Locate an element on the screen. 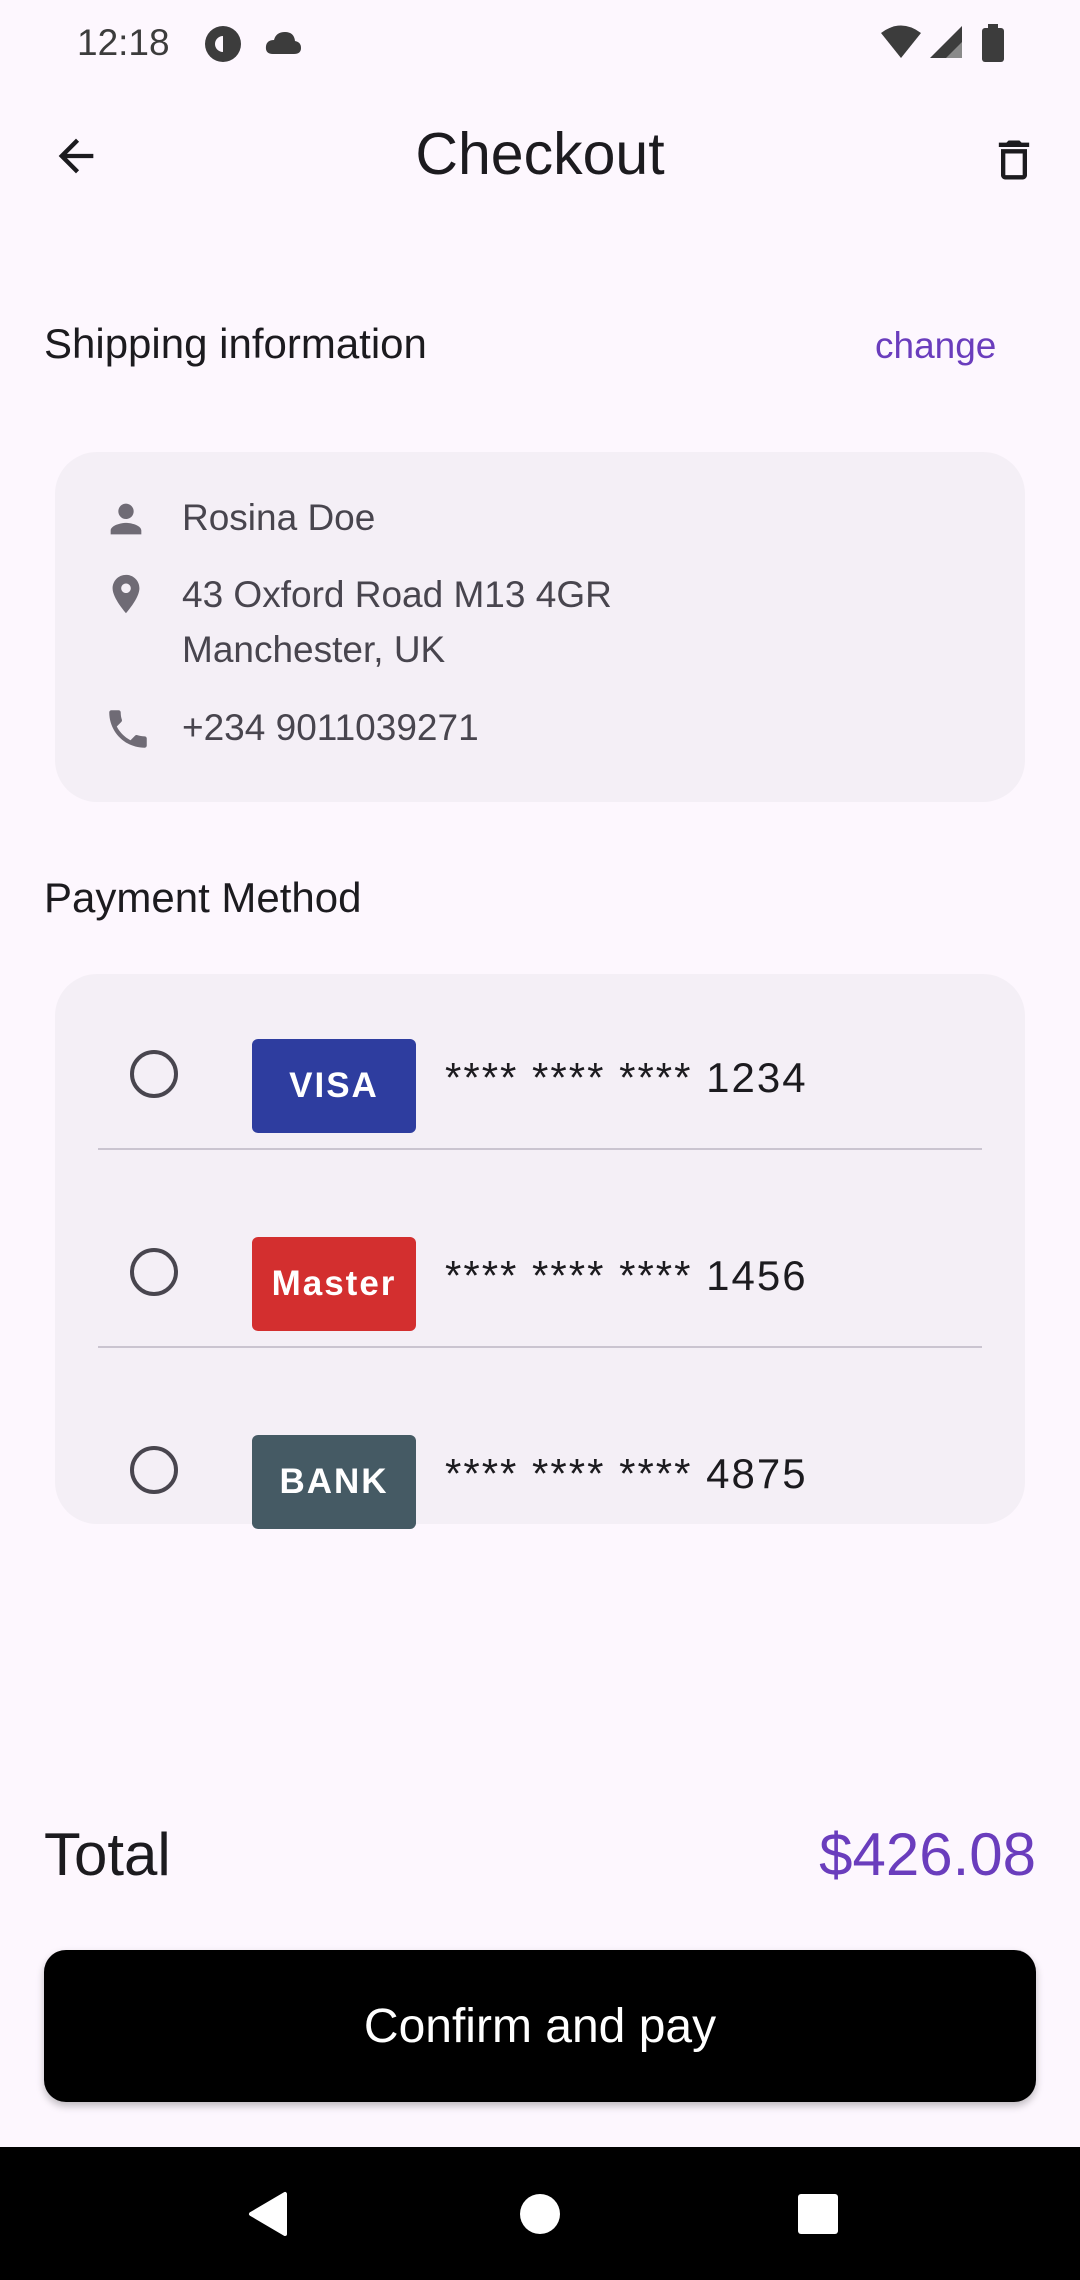 This screenshot has height=2280, width=1080. status-time: 12:18 is located at coordinates (123, 42).